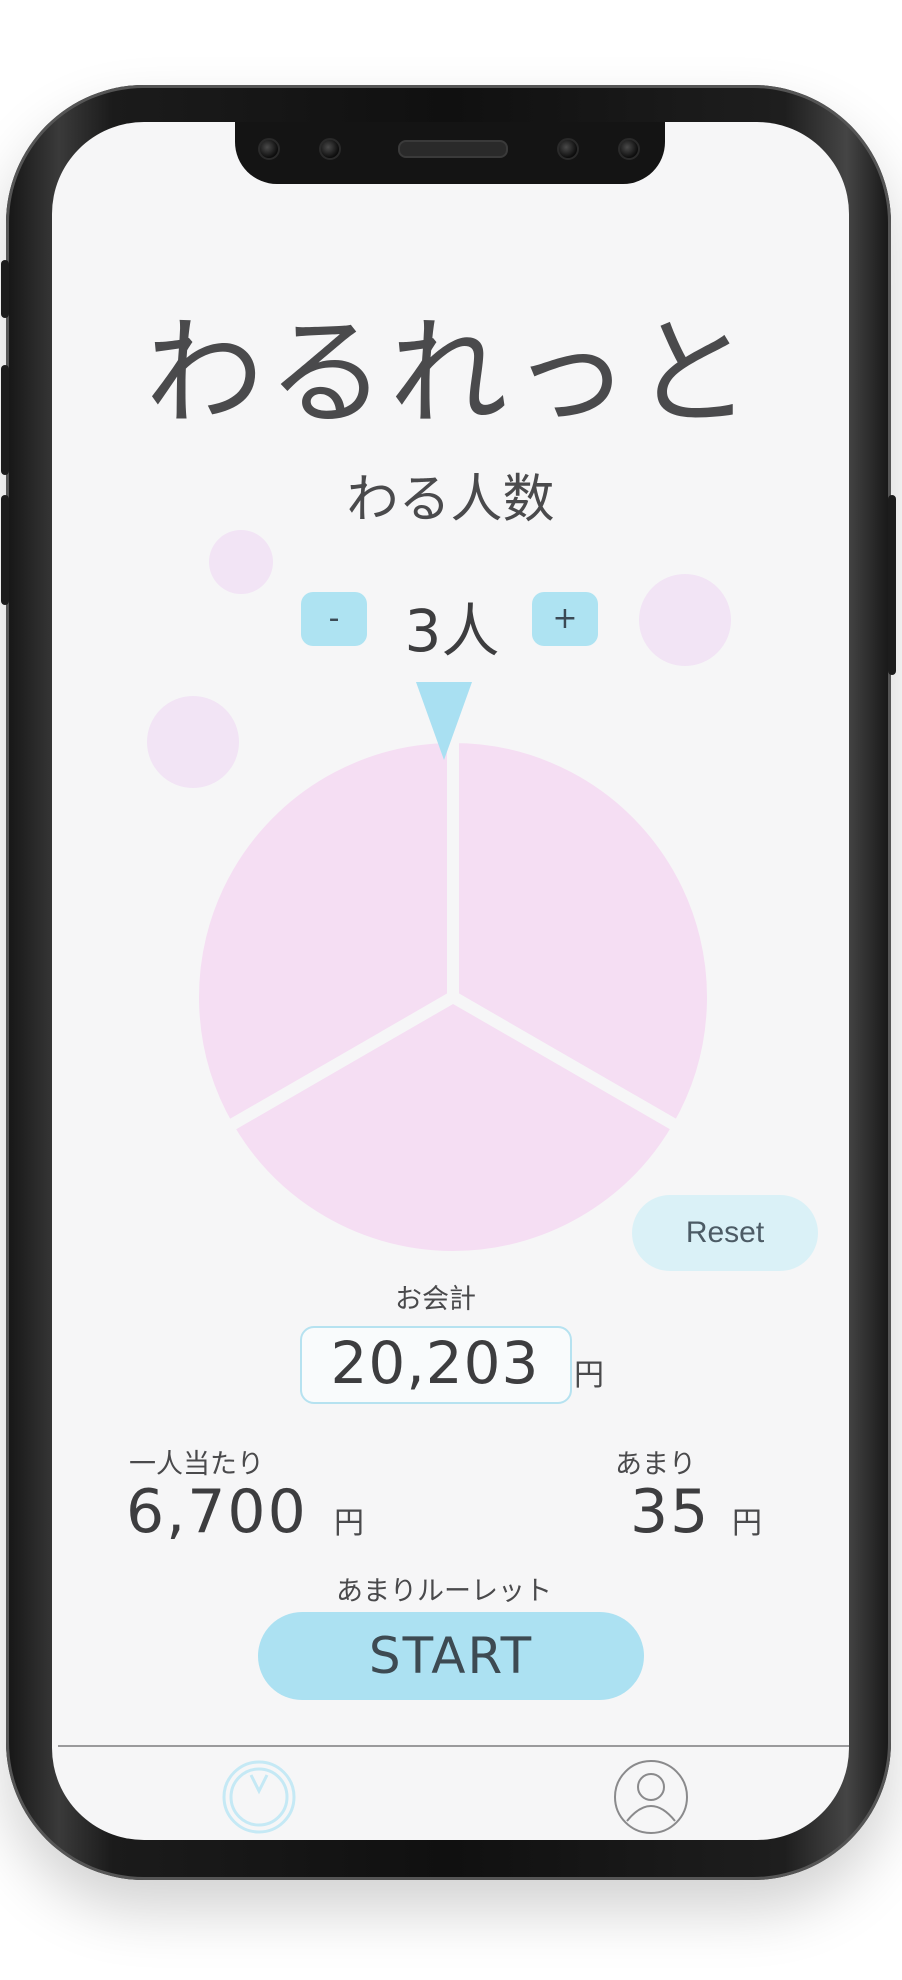 The height and width of the screenshot is (1980, 902). What do you see at coordinates (450, 373) in the screenshot?
I see `app-title: わるれっと` at bounding box center [450, 373].